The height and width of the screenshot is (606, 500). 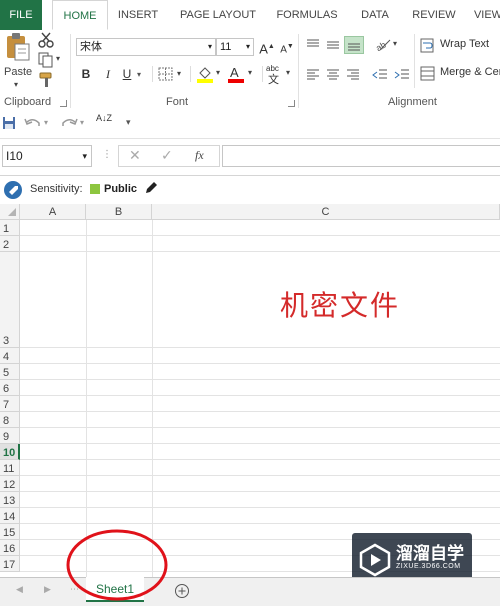 What do you see at coordinates (70, 122) in the screenshot?
I see `redo-icon` at bounding box center [70, 122].